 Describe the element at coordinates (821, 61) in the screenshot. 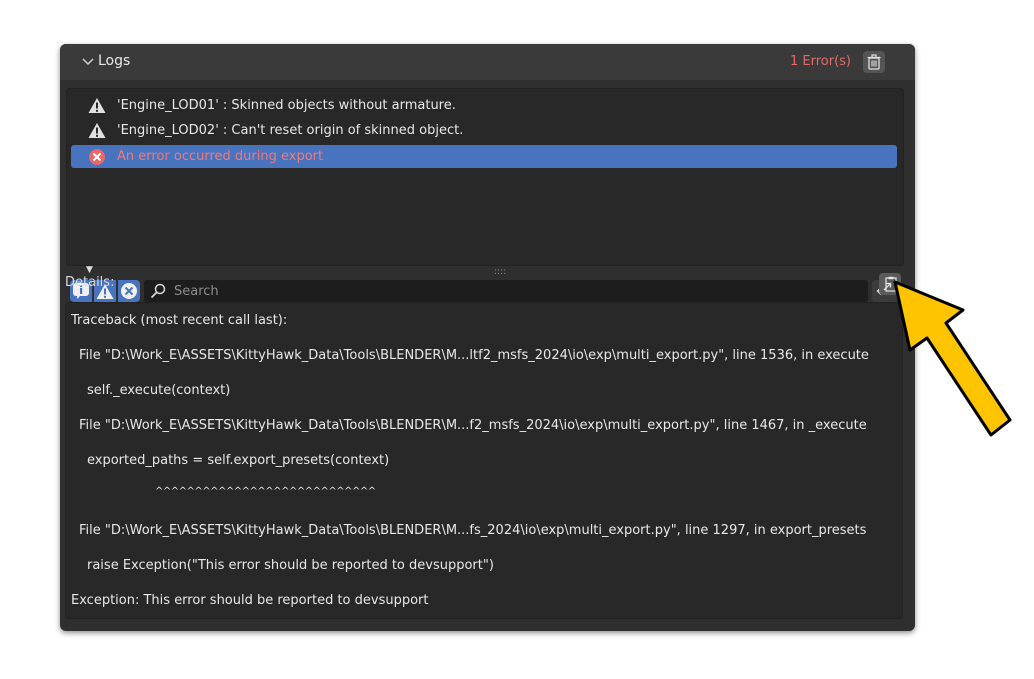

I see `error-count-label: 1 Error(s)` at that location.